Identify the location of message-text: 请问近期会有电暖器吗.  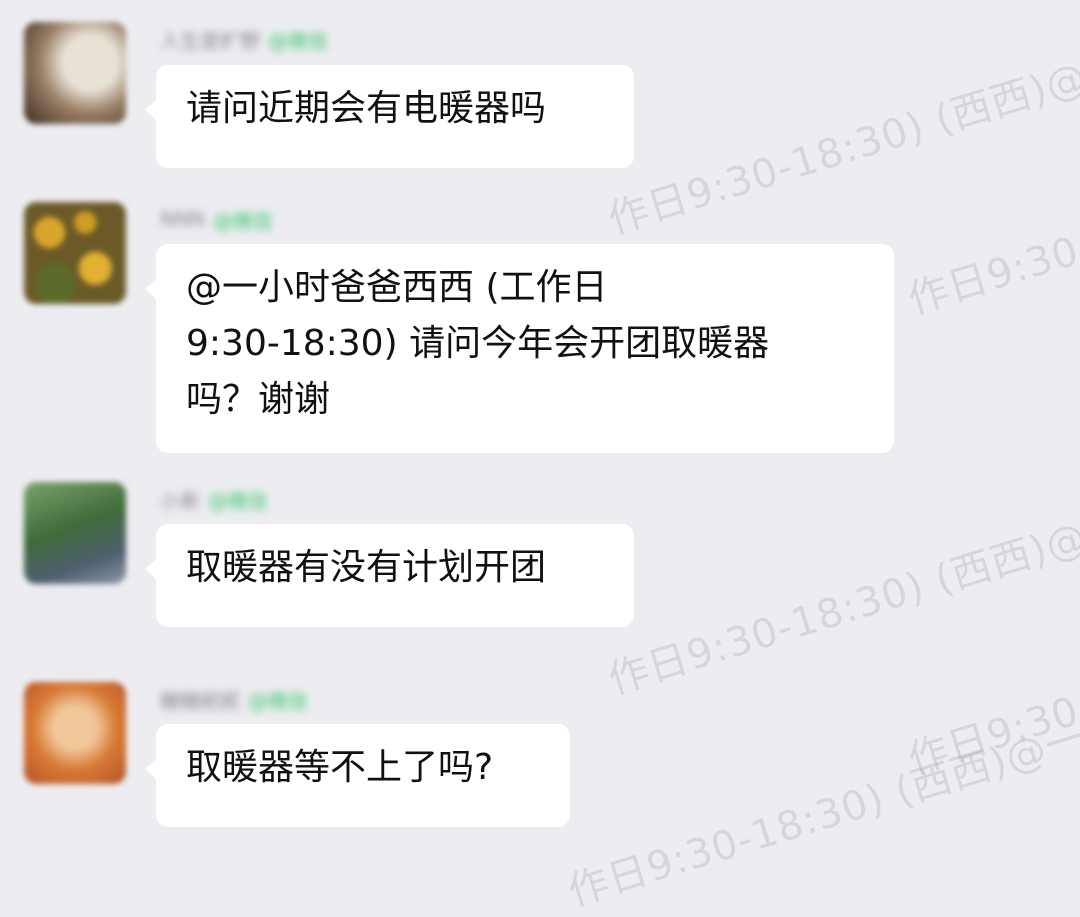
(366, 108).